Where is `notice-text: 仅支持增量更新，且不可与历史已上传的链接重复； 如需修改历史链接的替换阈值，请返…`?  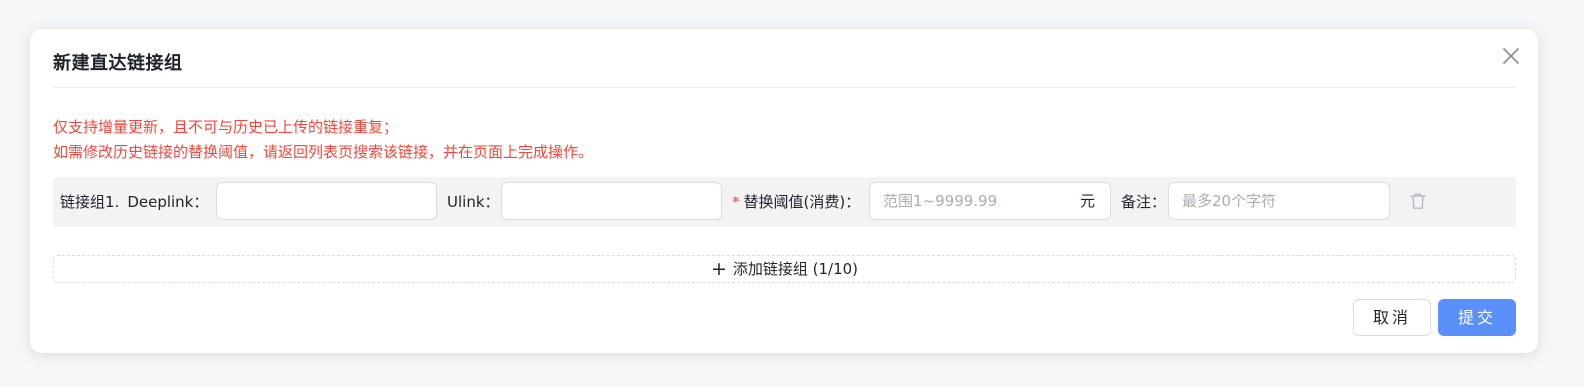 notice-text: 仅支持增量更新，且不可与历史已上传的链接重复； 如需修改历史链接的替换阈值，请返… is located at coordinates (323, 140).